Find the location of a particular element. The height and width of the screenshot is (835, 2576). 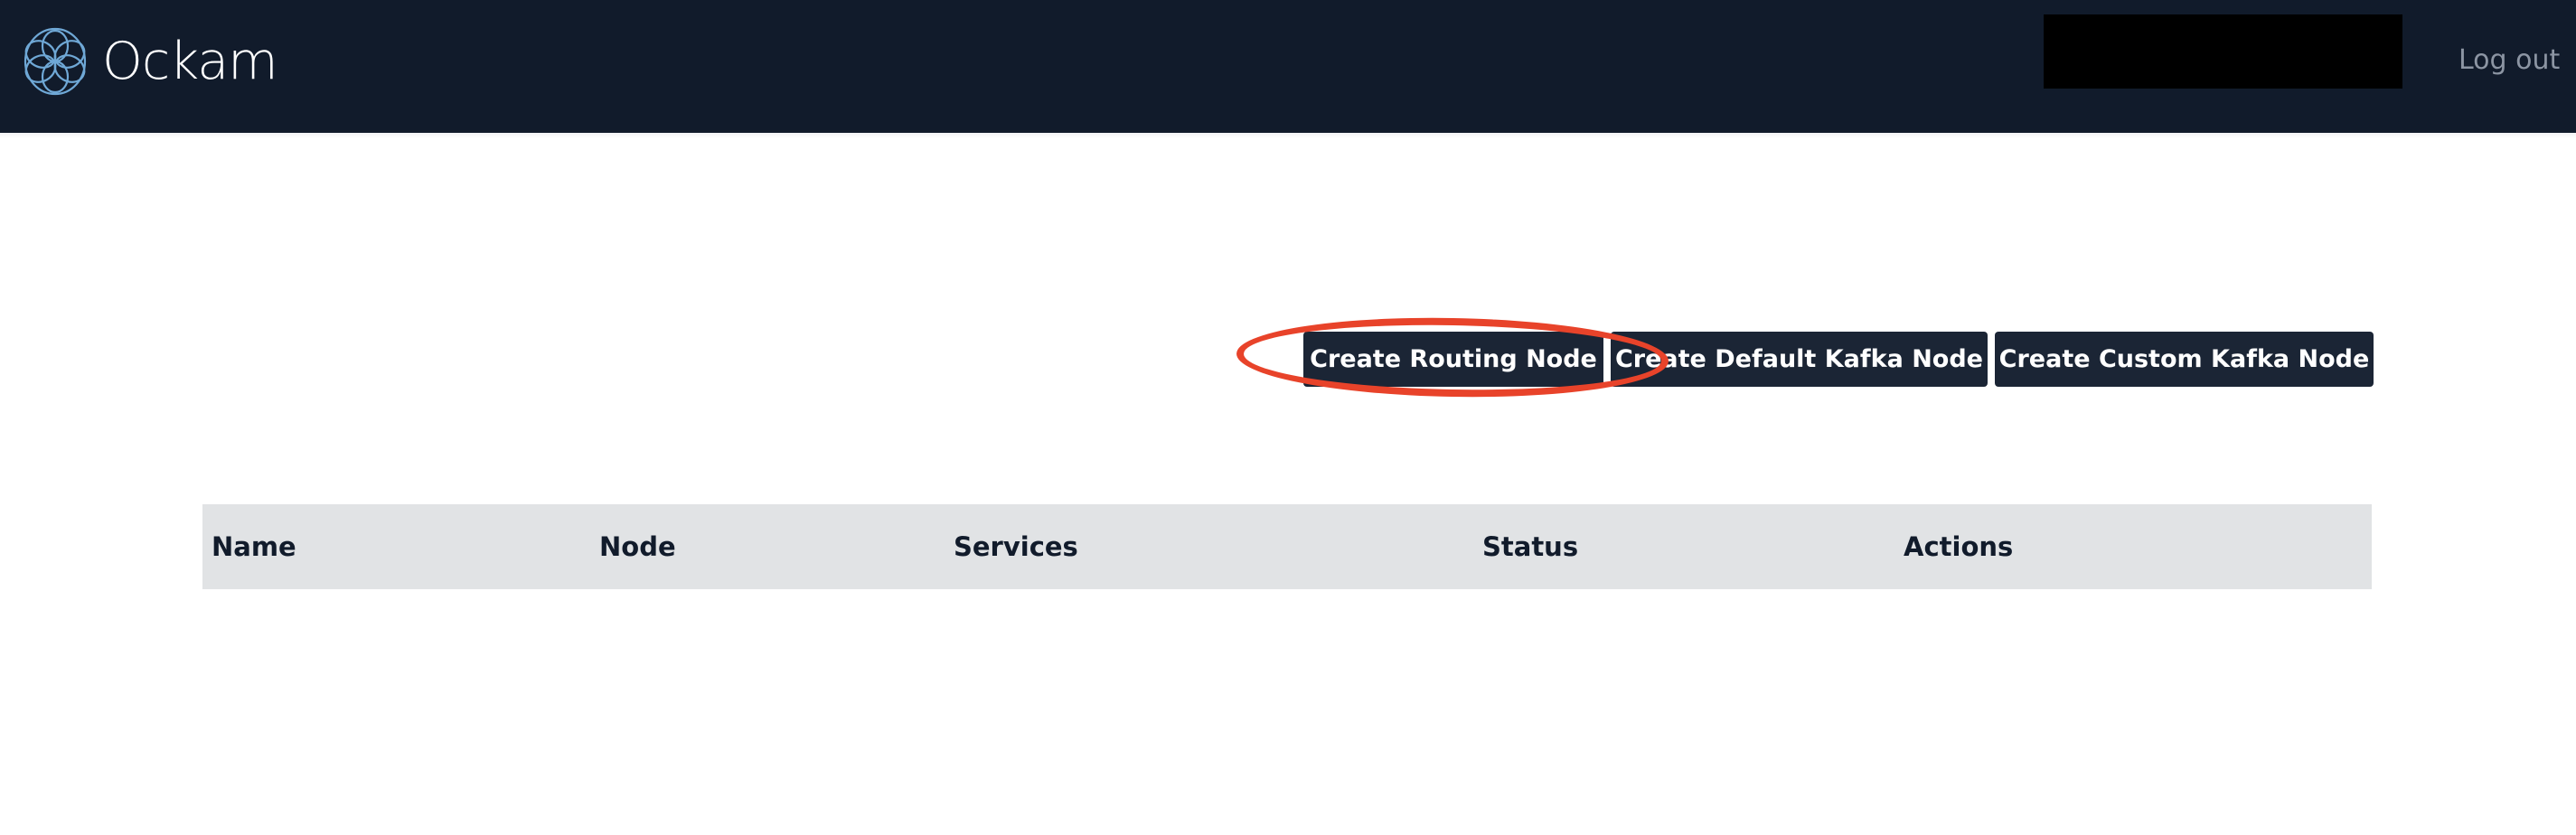

nodes-table-header: Name Node Services Status Actions is located at coordinates (1287, 546).